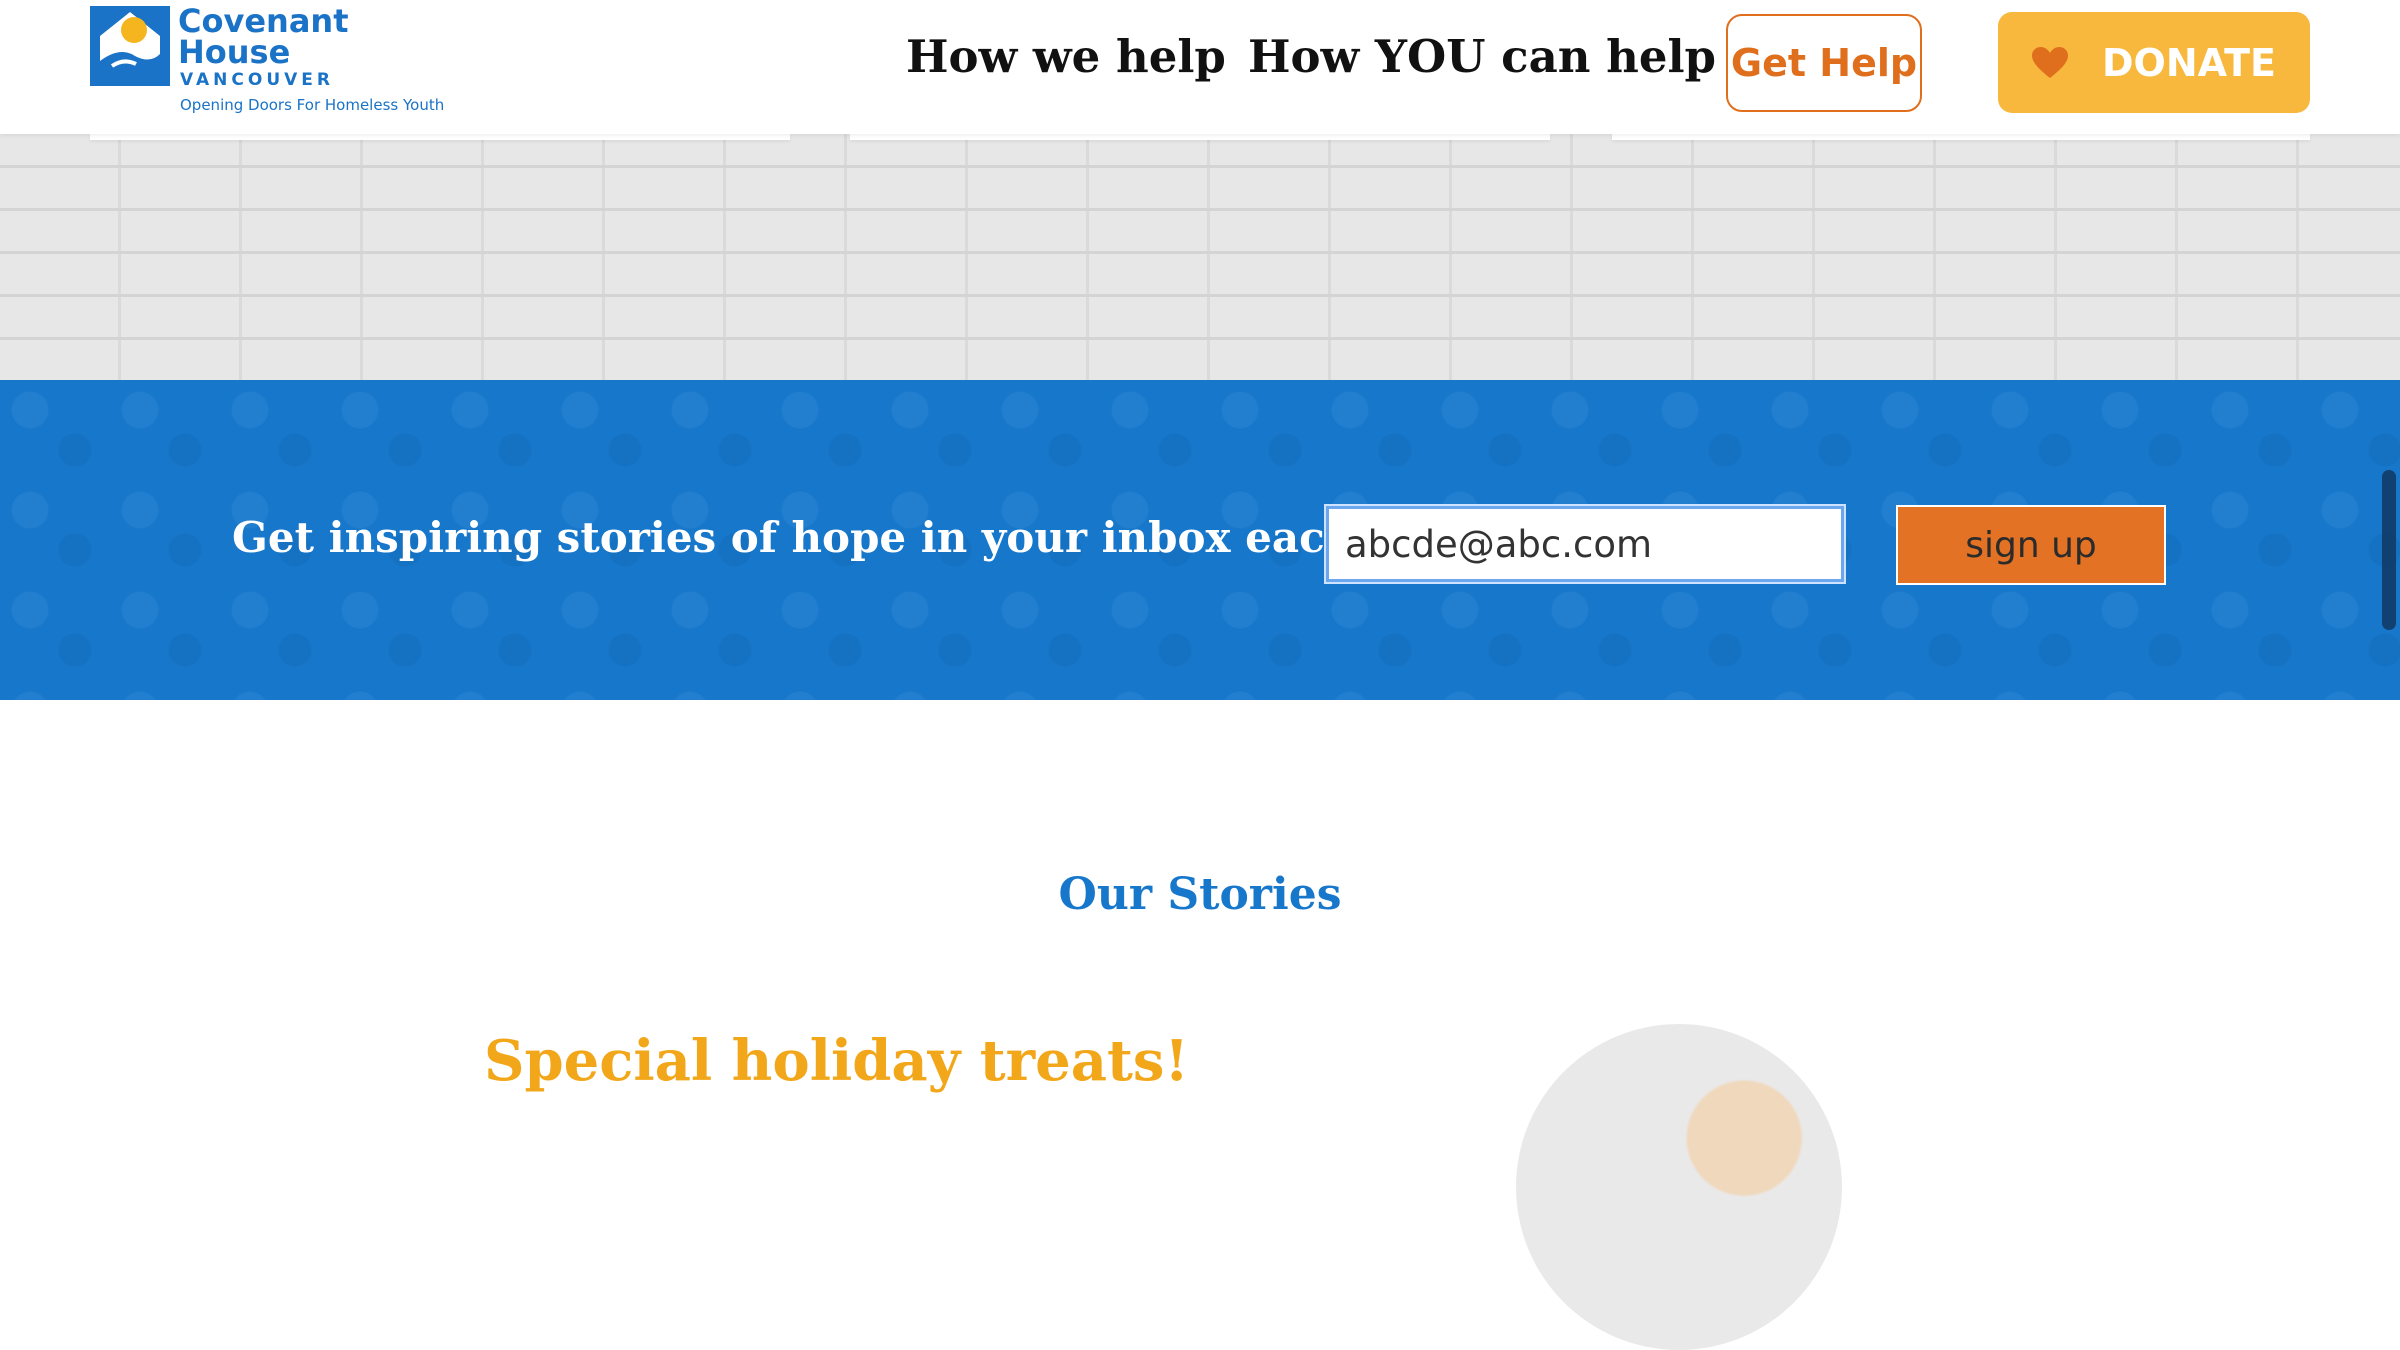 Image resolution: width=2400 pixels, height=1350 pixels. I want to click on sign-up-button: sign up, so click(2031, 545).